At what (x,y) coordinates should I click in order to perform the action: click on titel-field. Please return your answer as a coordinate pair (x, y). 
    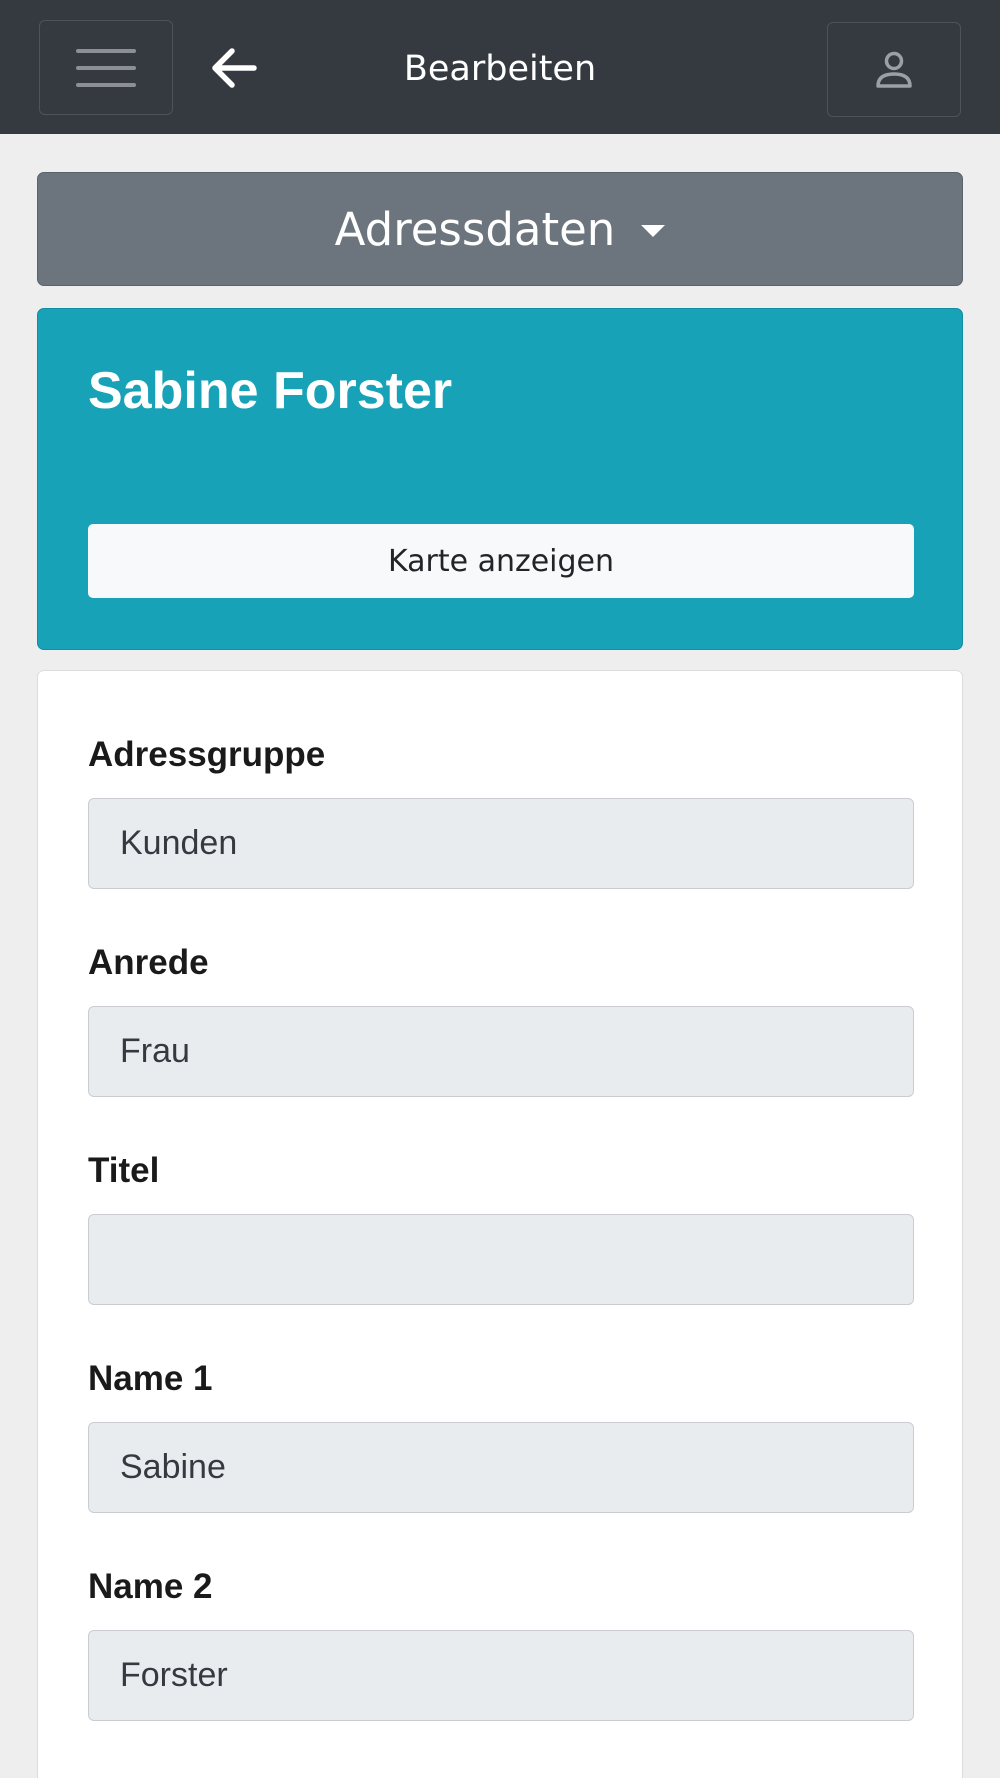
    Looking at the image, I should click on (501, 1259).